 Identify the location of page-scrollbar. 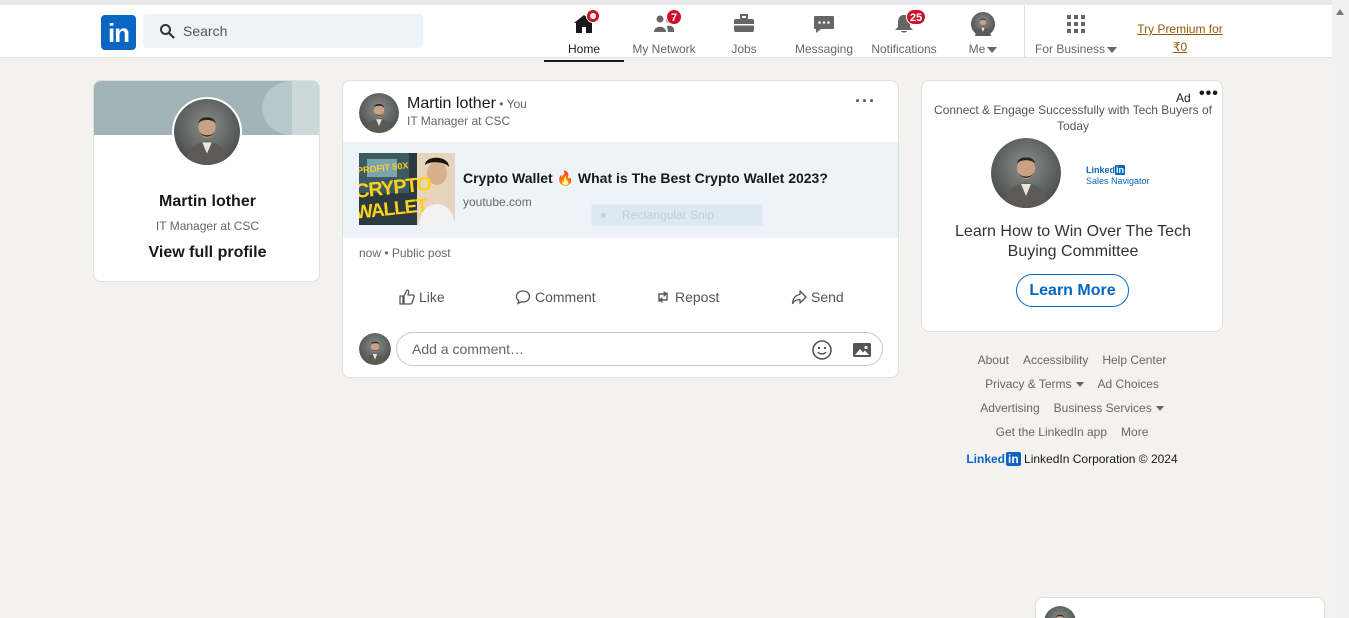
(1340, 309).